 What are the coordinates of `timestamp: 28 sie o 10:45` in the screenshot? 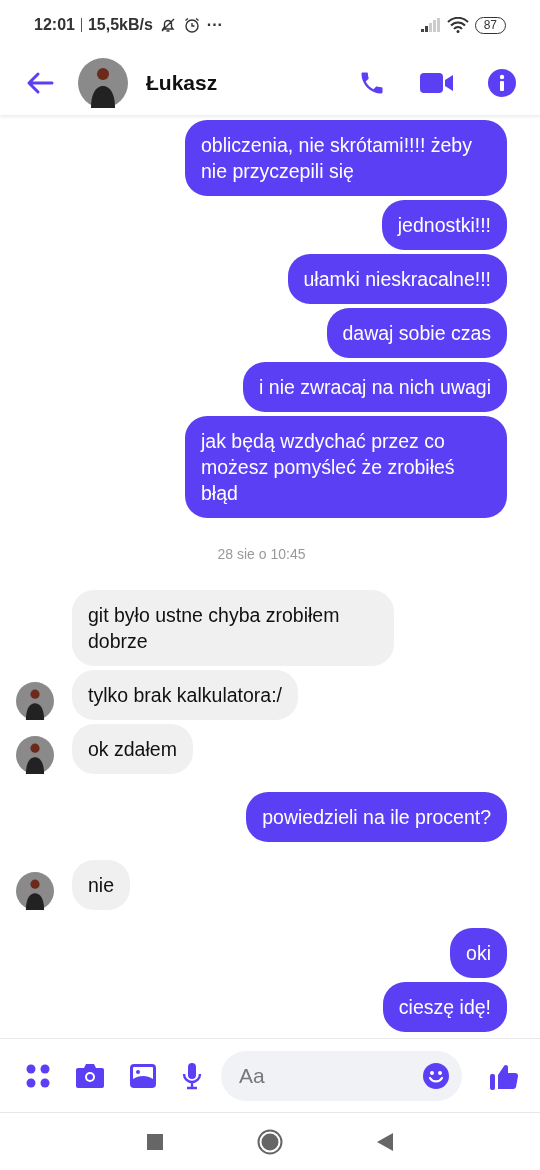 It's located at (261, 554).